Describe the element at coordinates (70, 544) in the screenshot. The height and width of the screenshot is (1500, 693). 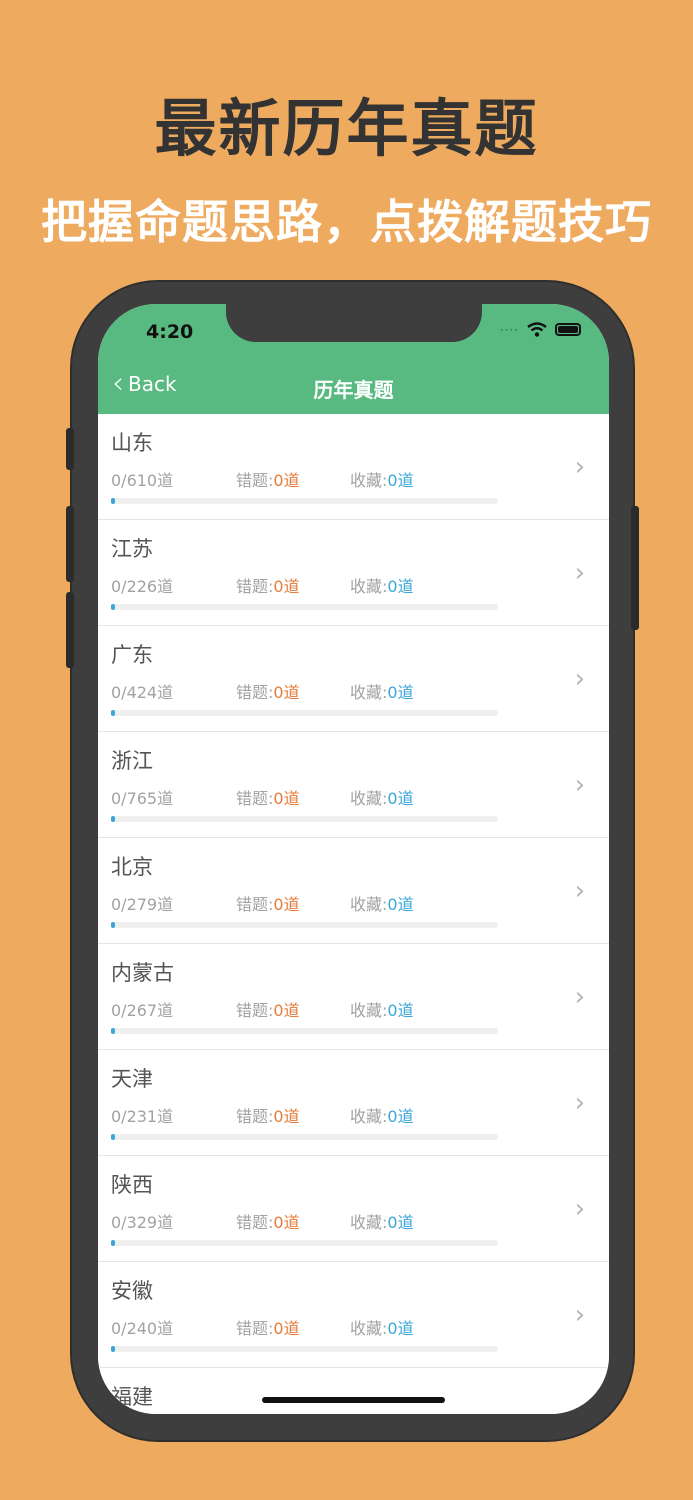
I see `phone-volume-up` at that location.